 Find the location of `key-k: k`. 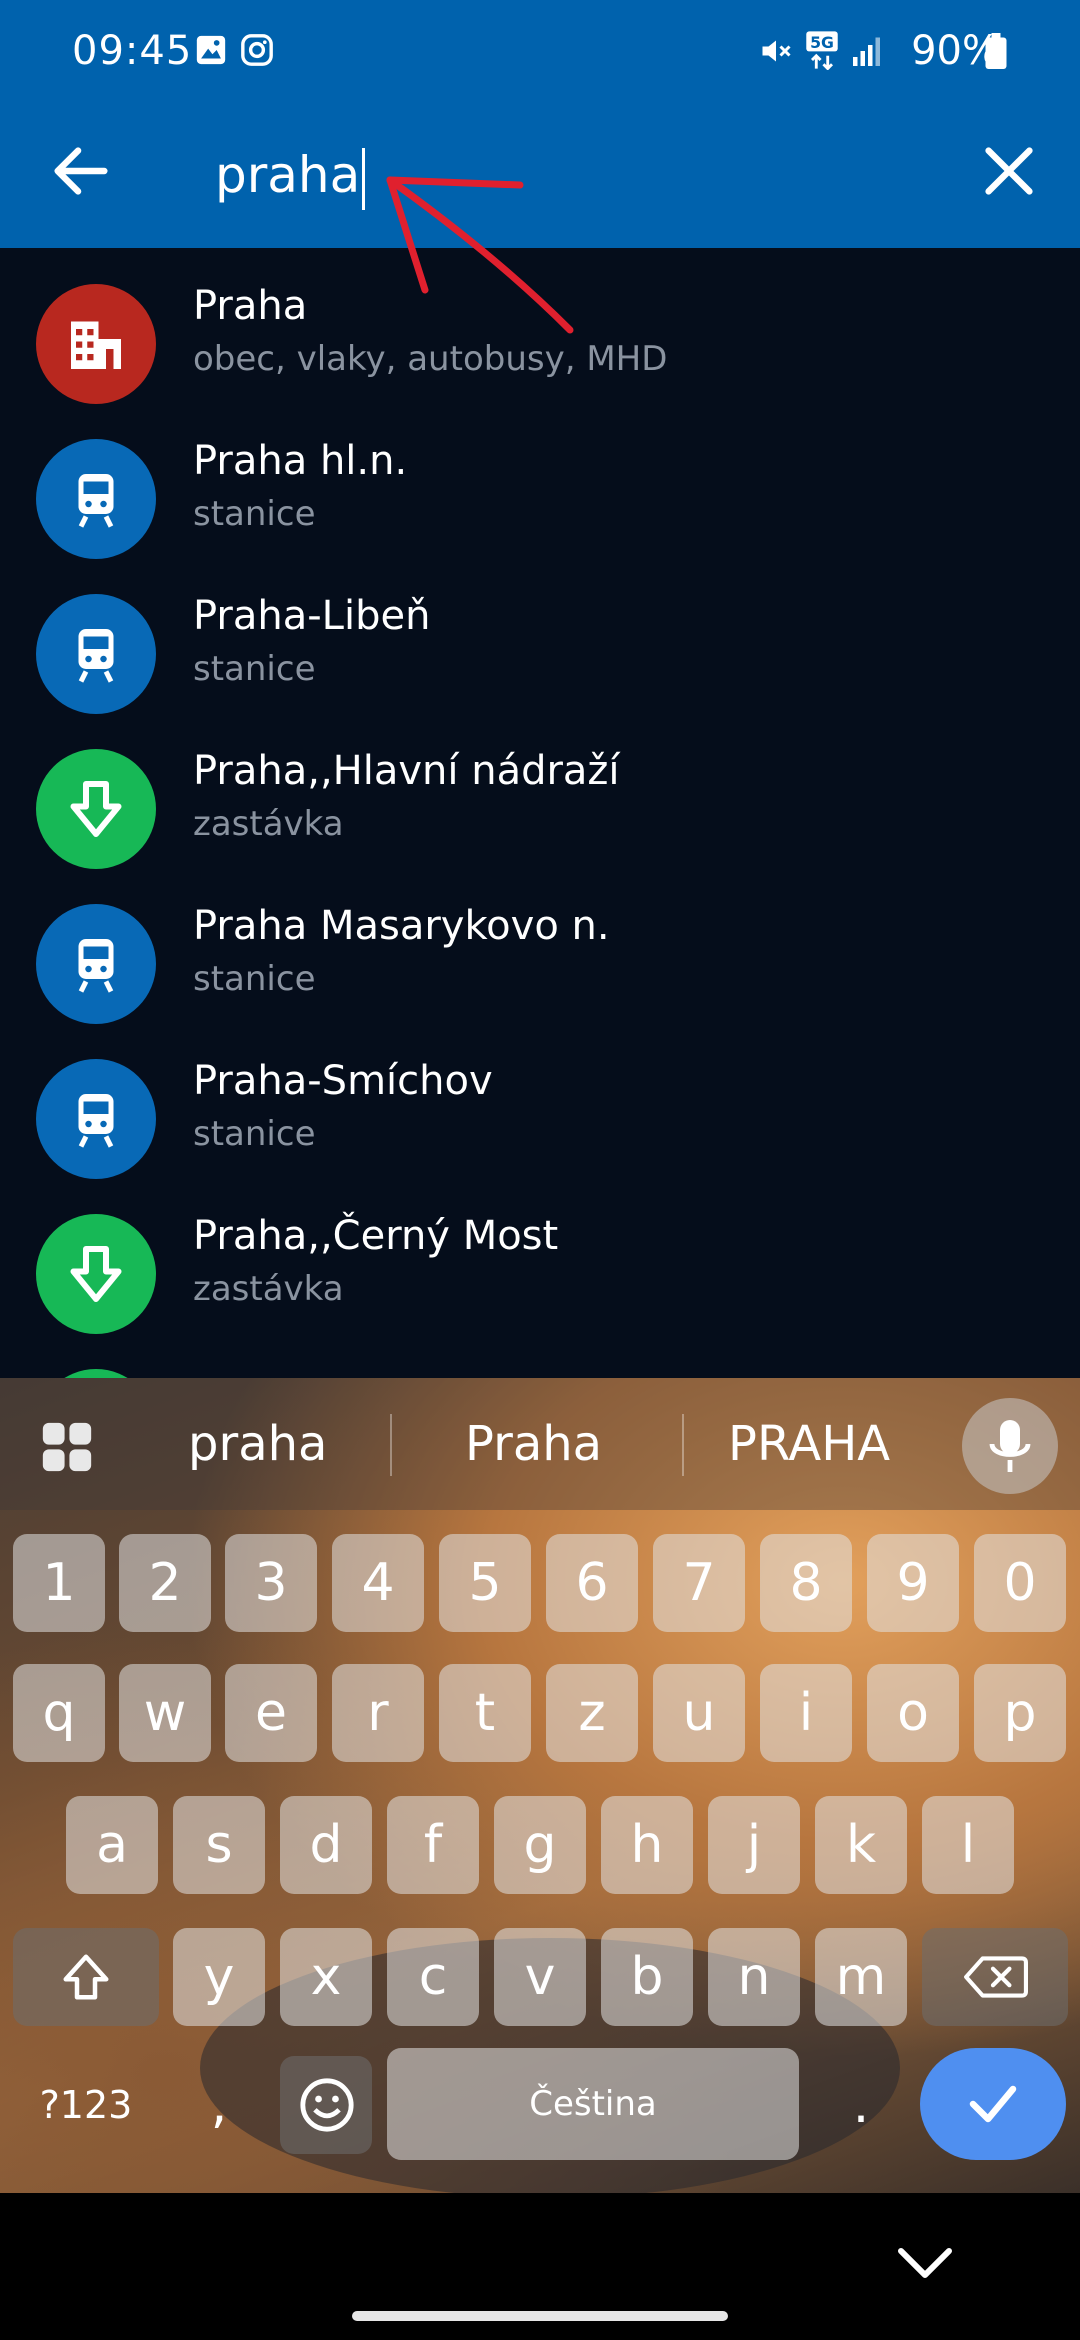

key-k: k is located at coordinates (861, 1845).